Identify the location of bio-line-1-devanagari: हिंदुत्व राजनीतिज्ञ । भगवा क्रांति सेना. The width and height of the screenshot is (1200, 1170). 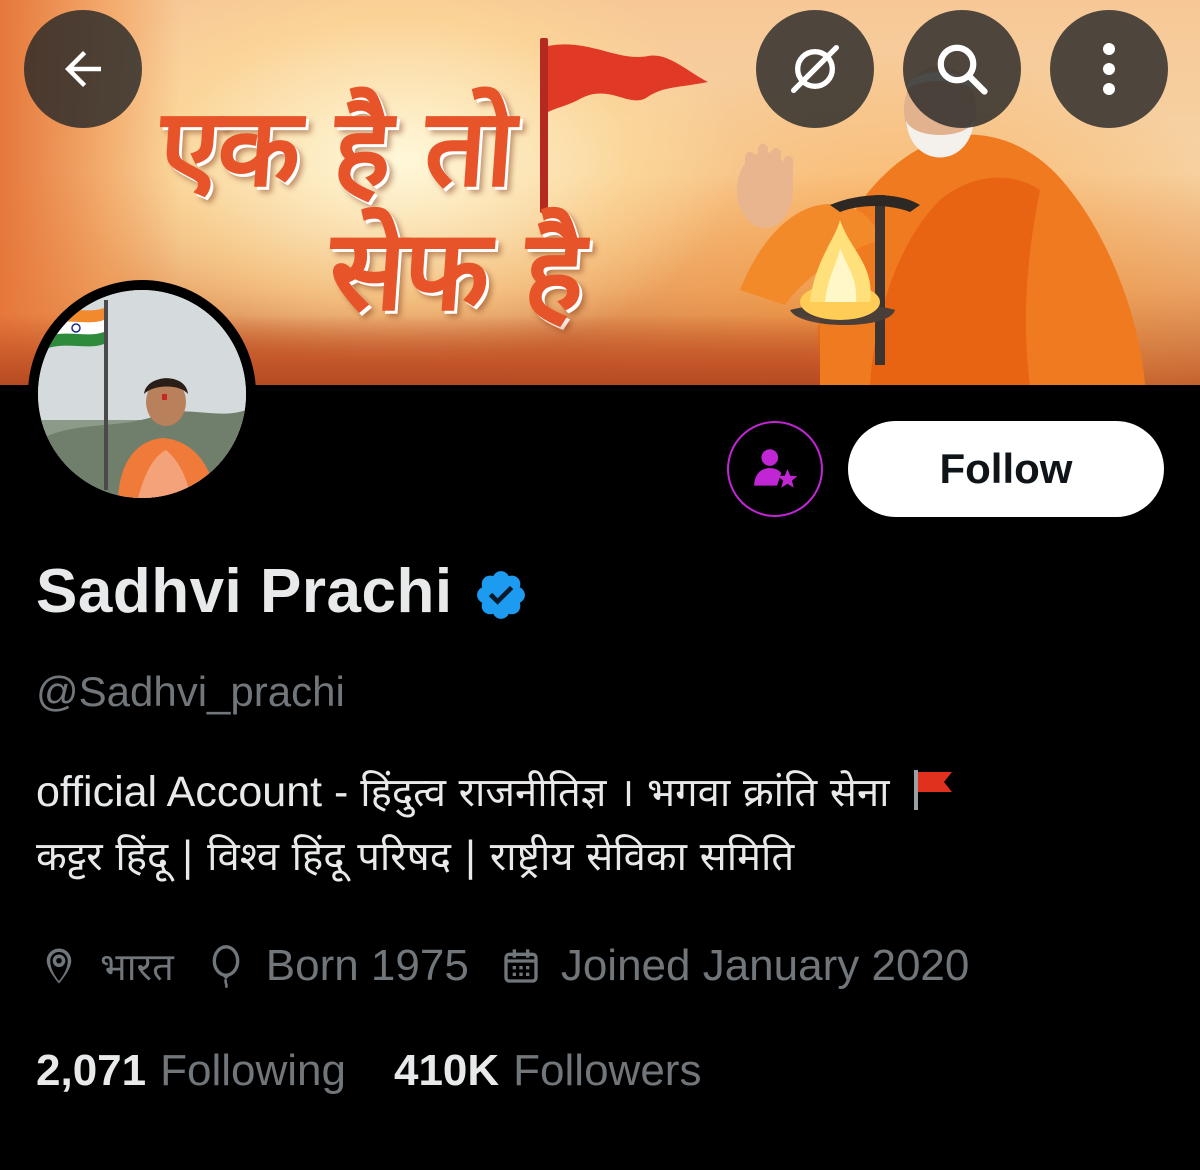
(625, 793).